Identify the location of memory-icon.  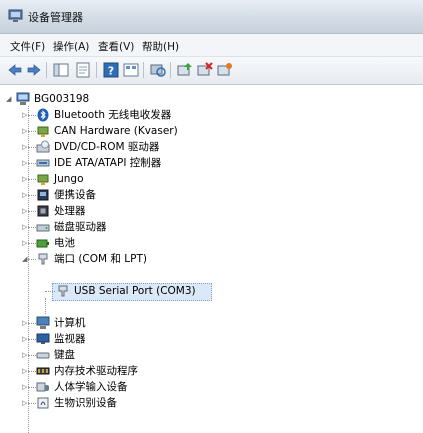
(43, 371).